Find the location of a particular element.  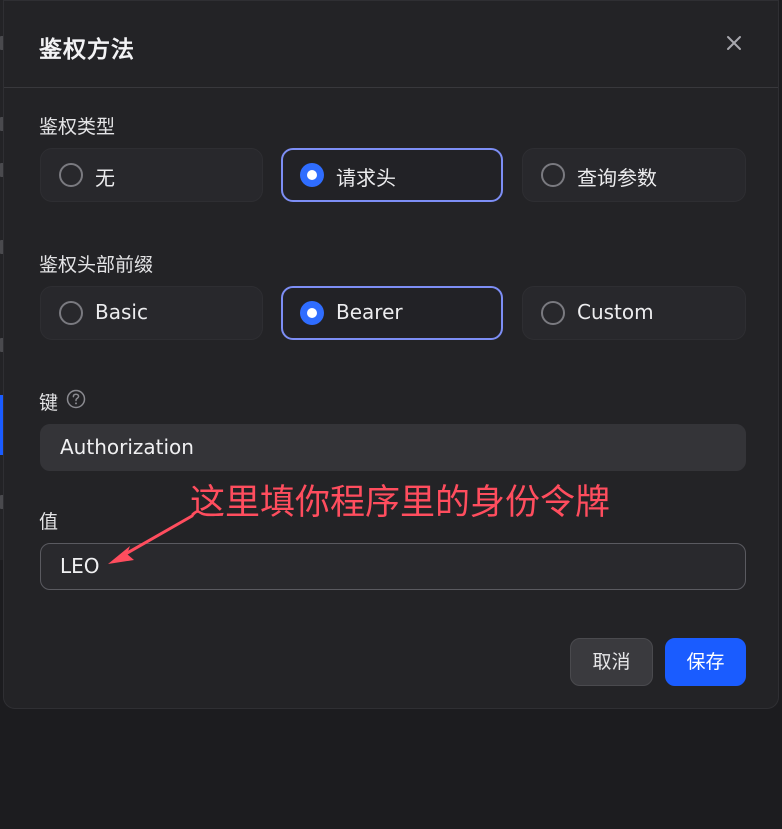

header-prefix-label: 鉴权头部前缀 is located at coordinates (96, 265).